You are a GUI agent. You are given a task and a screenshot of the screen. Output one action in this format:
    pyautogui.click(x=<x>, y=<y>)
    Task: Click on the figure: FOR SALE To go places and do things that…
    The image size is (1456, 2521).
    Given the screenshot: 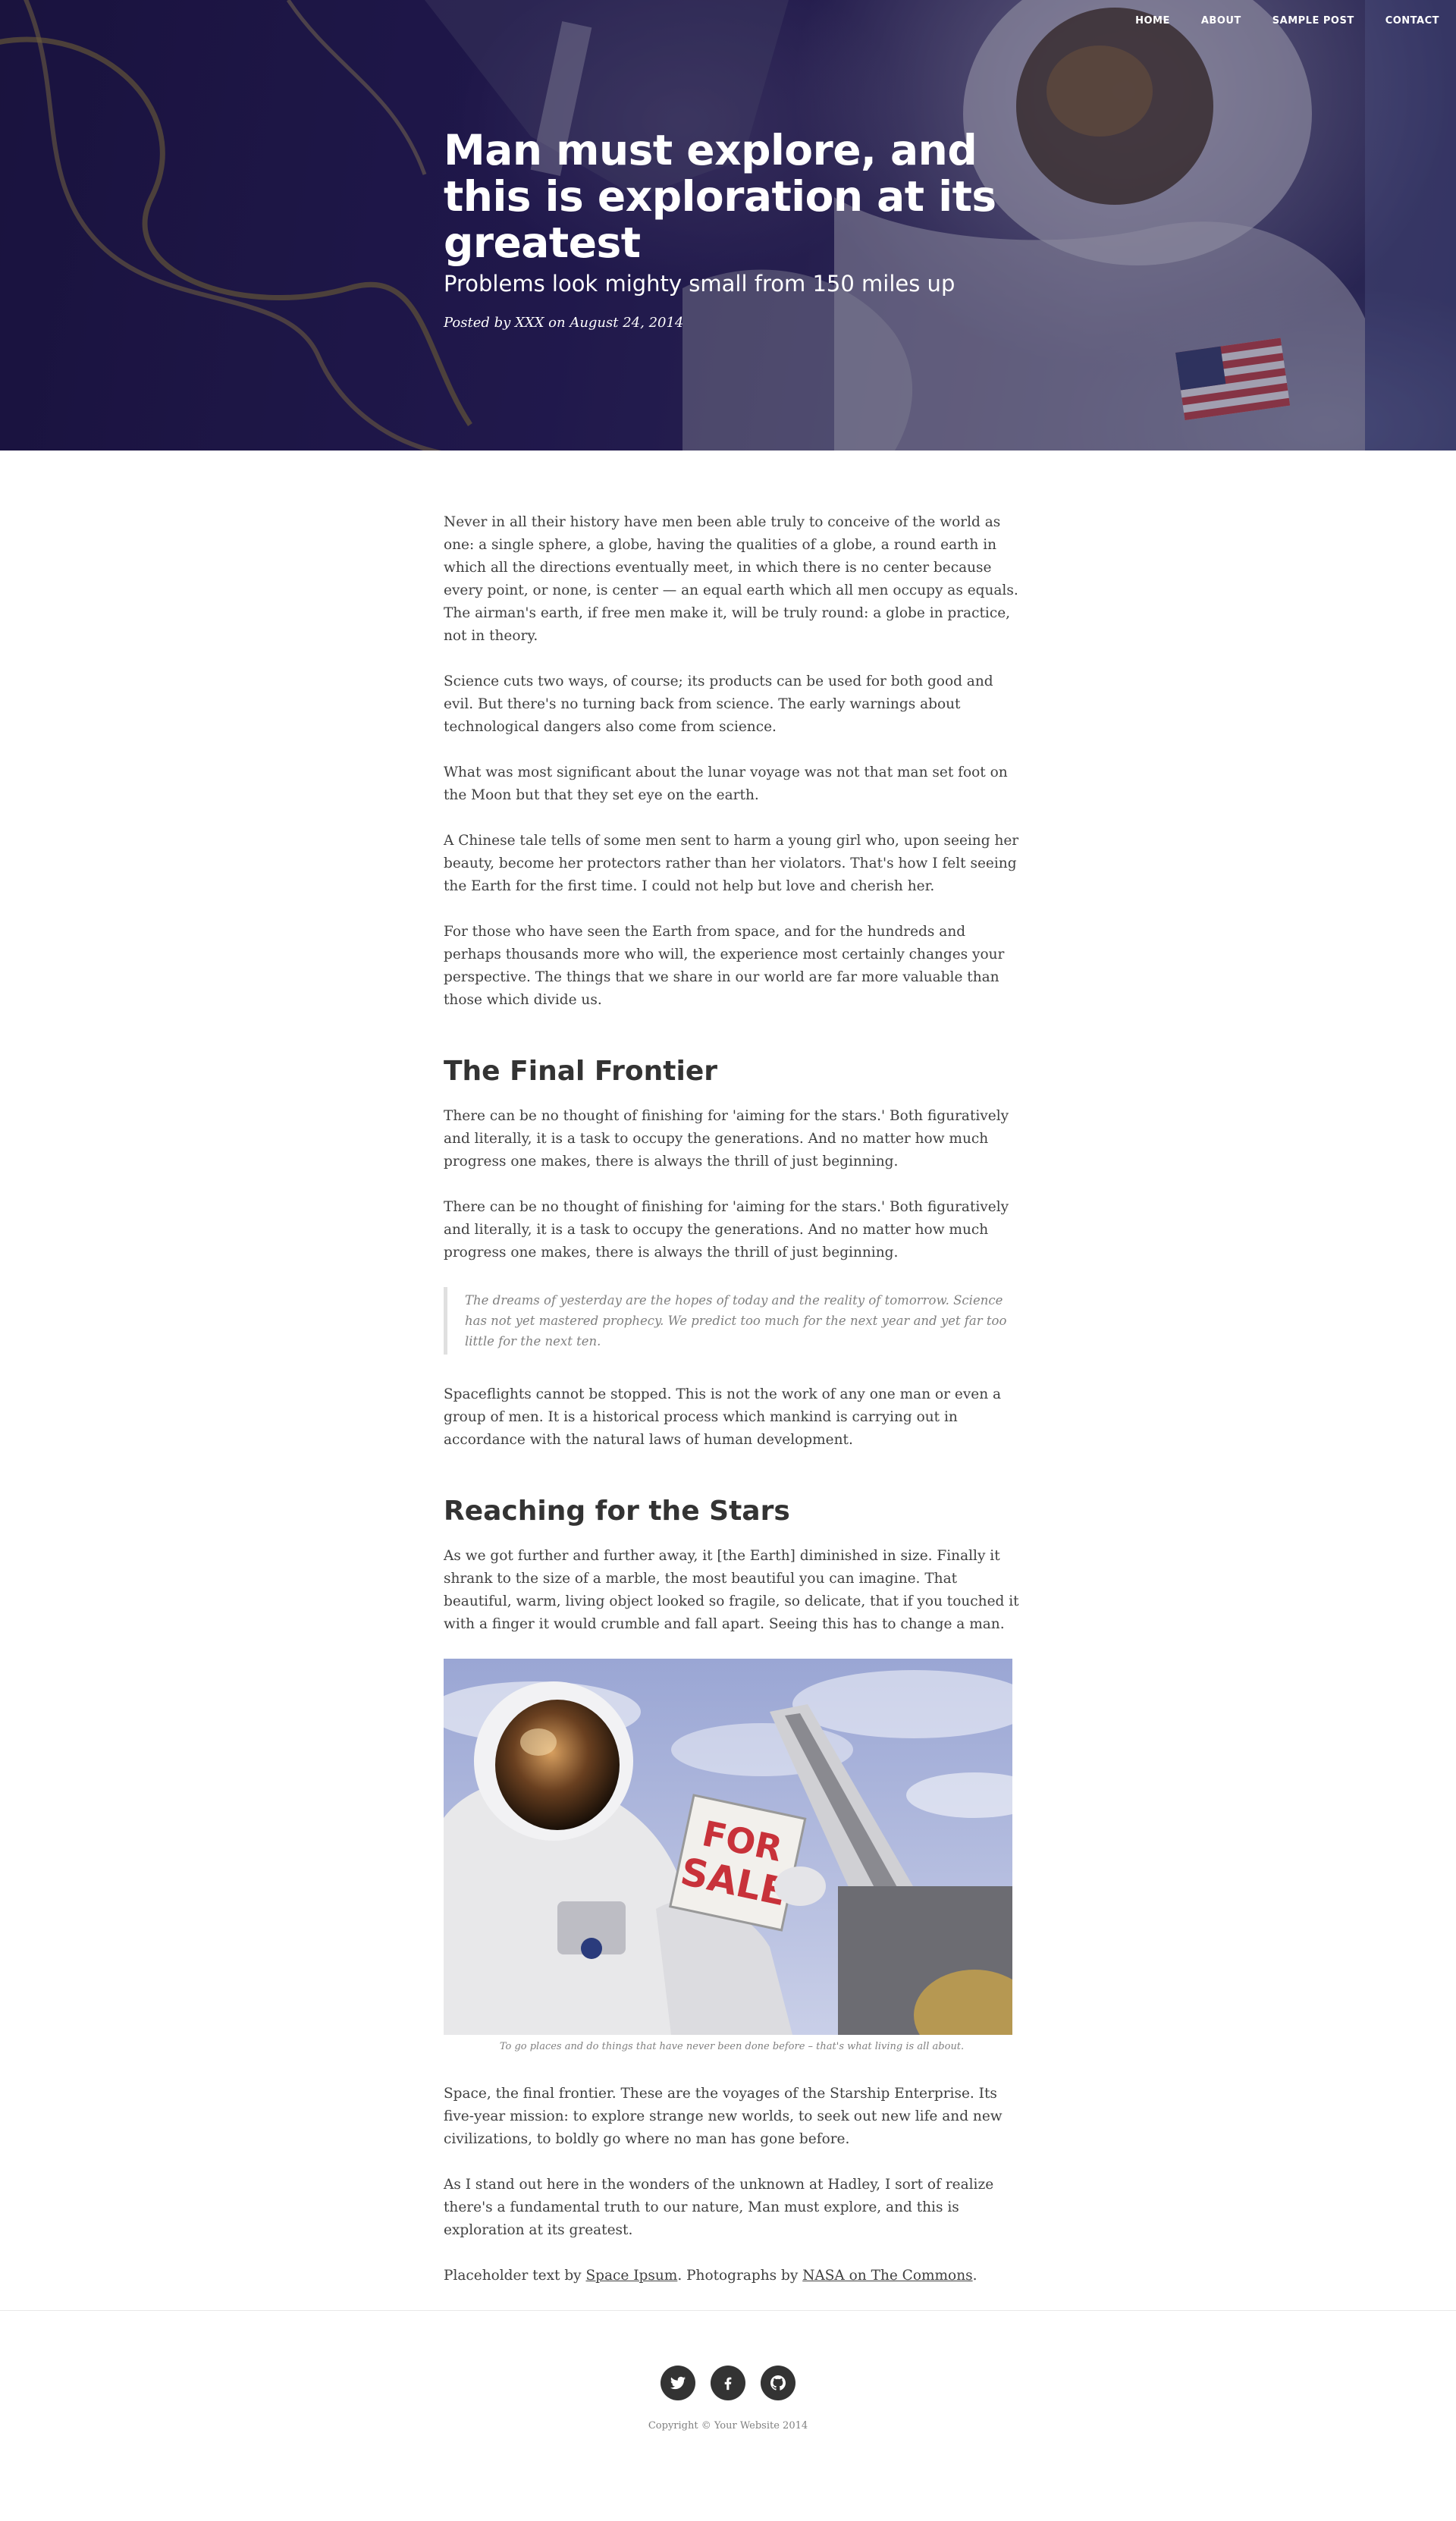 What is the action you would take?
    pyautogui.click(x=732, y=1856)
    